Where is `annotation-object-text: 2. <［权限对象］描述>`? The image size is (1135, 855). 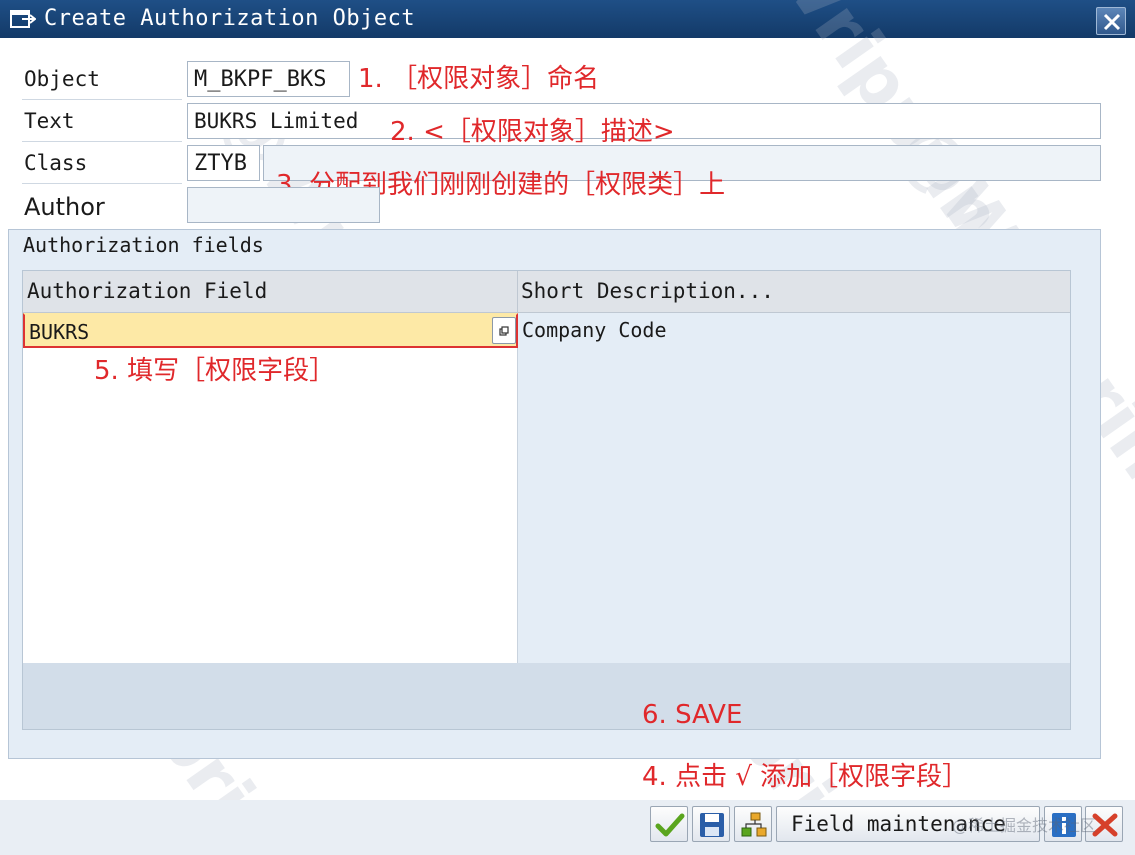 annotation-object-text: 2. <［权限对象］描述> is located at coordinates (532, 132).